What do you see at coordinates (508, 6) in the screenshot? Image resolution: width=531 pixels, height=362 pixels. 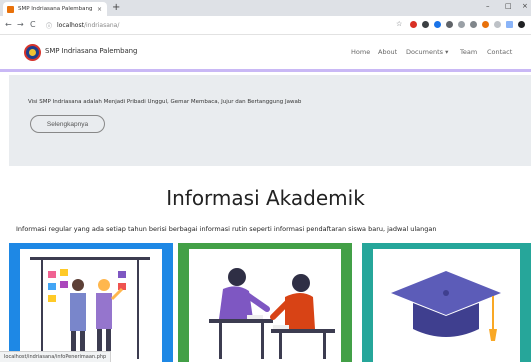 I see `maximize-button: □` at bounding box center [508, 6].